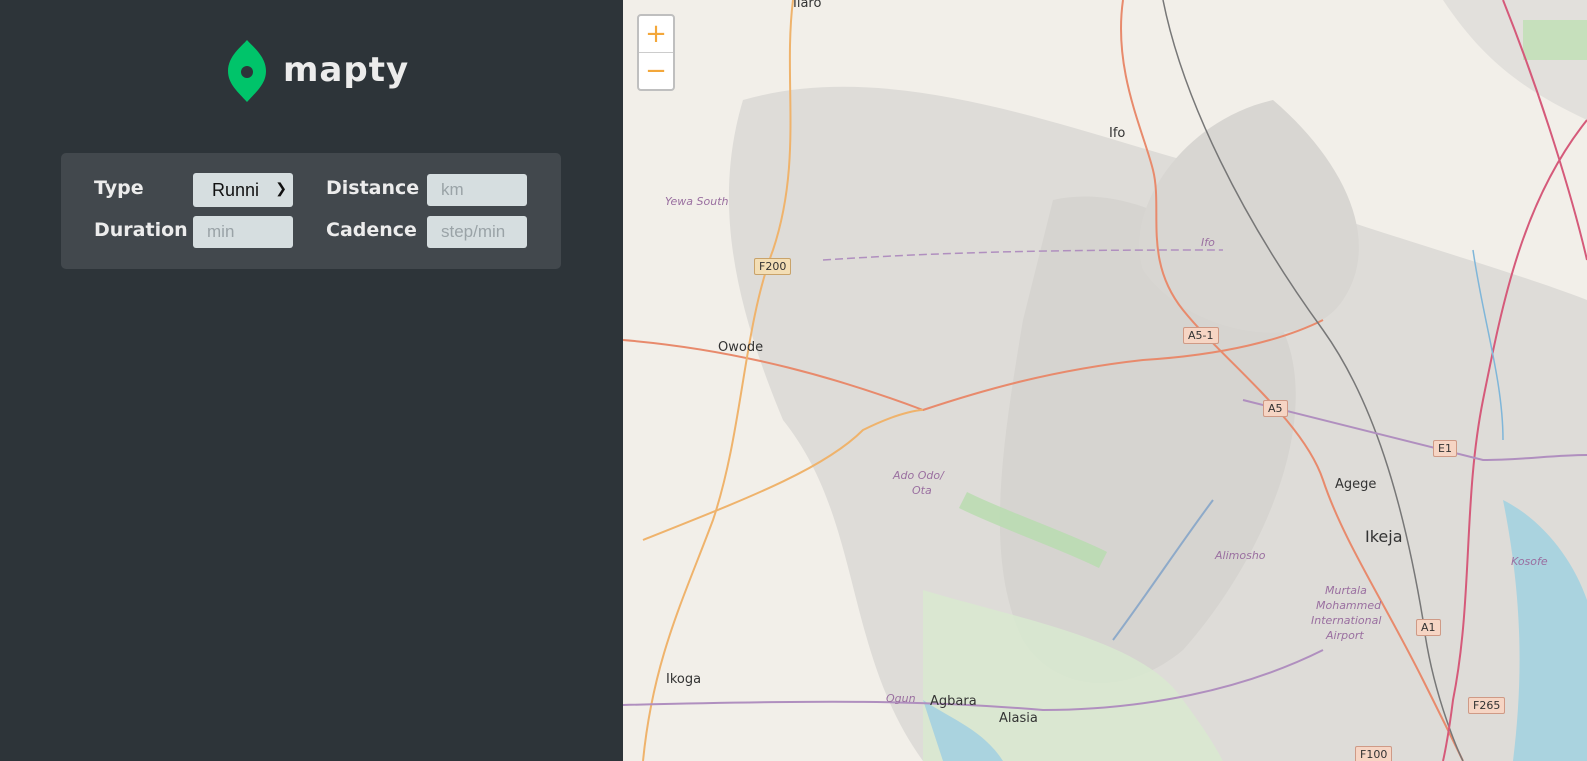 The image size is (1587, 761). Describe the element at coordinates (1529, 561) in the screenshot. I see `place-label: Kosofe` at that location.